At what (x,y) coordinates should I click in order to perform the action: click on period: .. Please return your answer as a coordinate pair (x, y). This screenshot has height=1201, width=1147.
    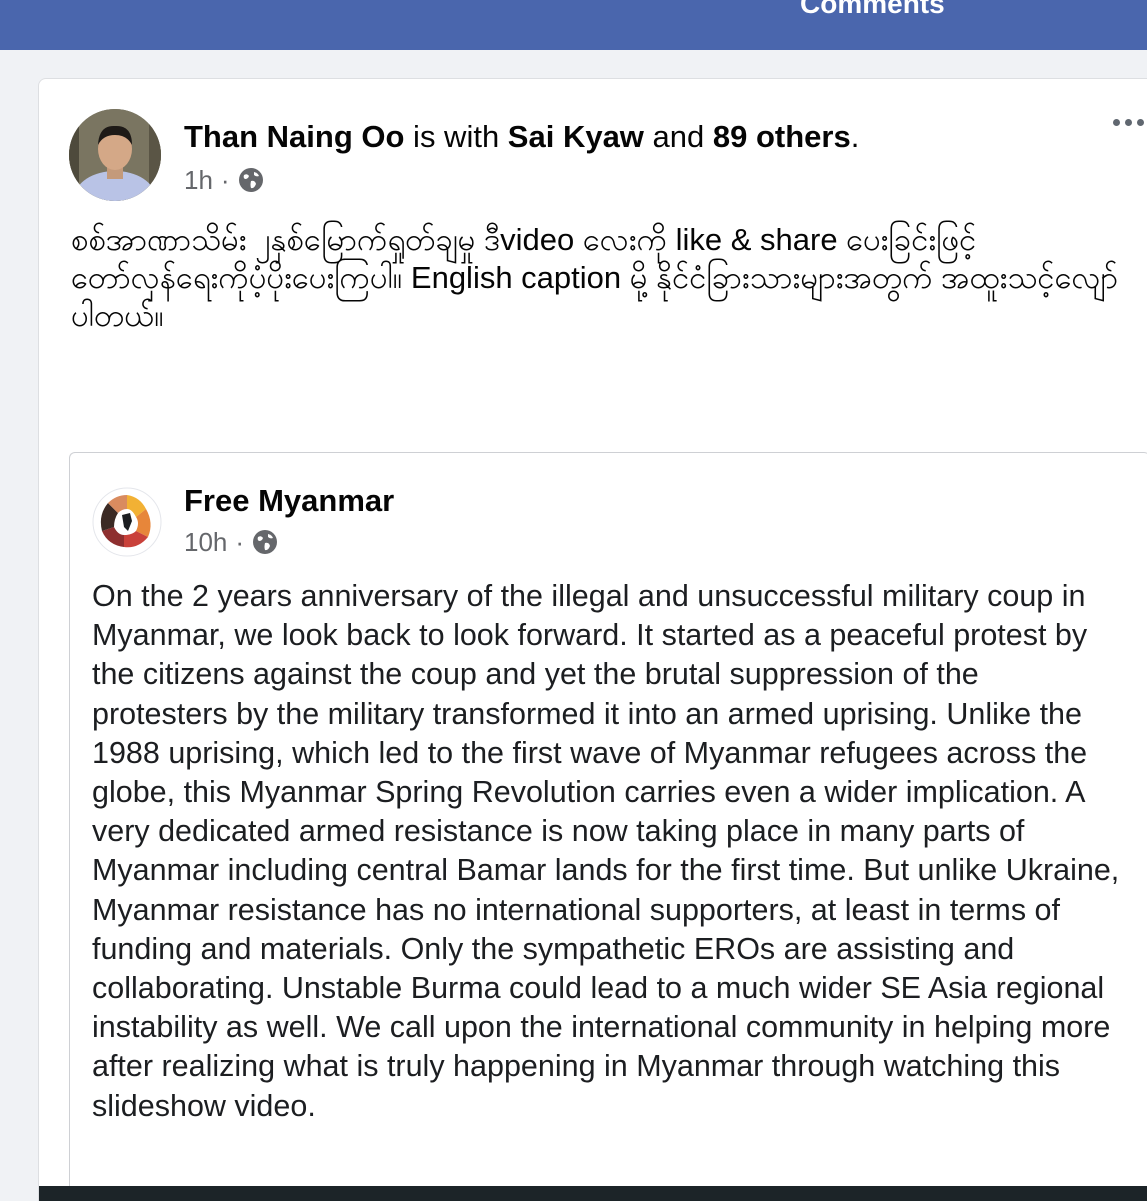
    Looking at the image, I should click on (855, 136).